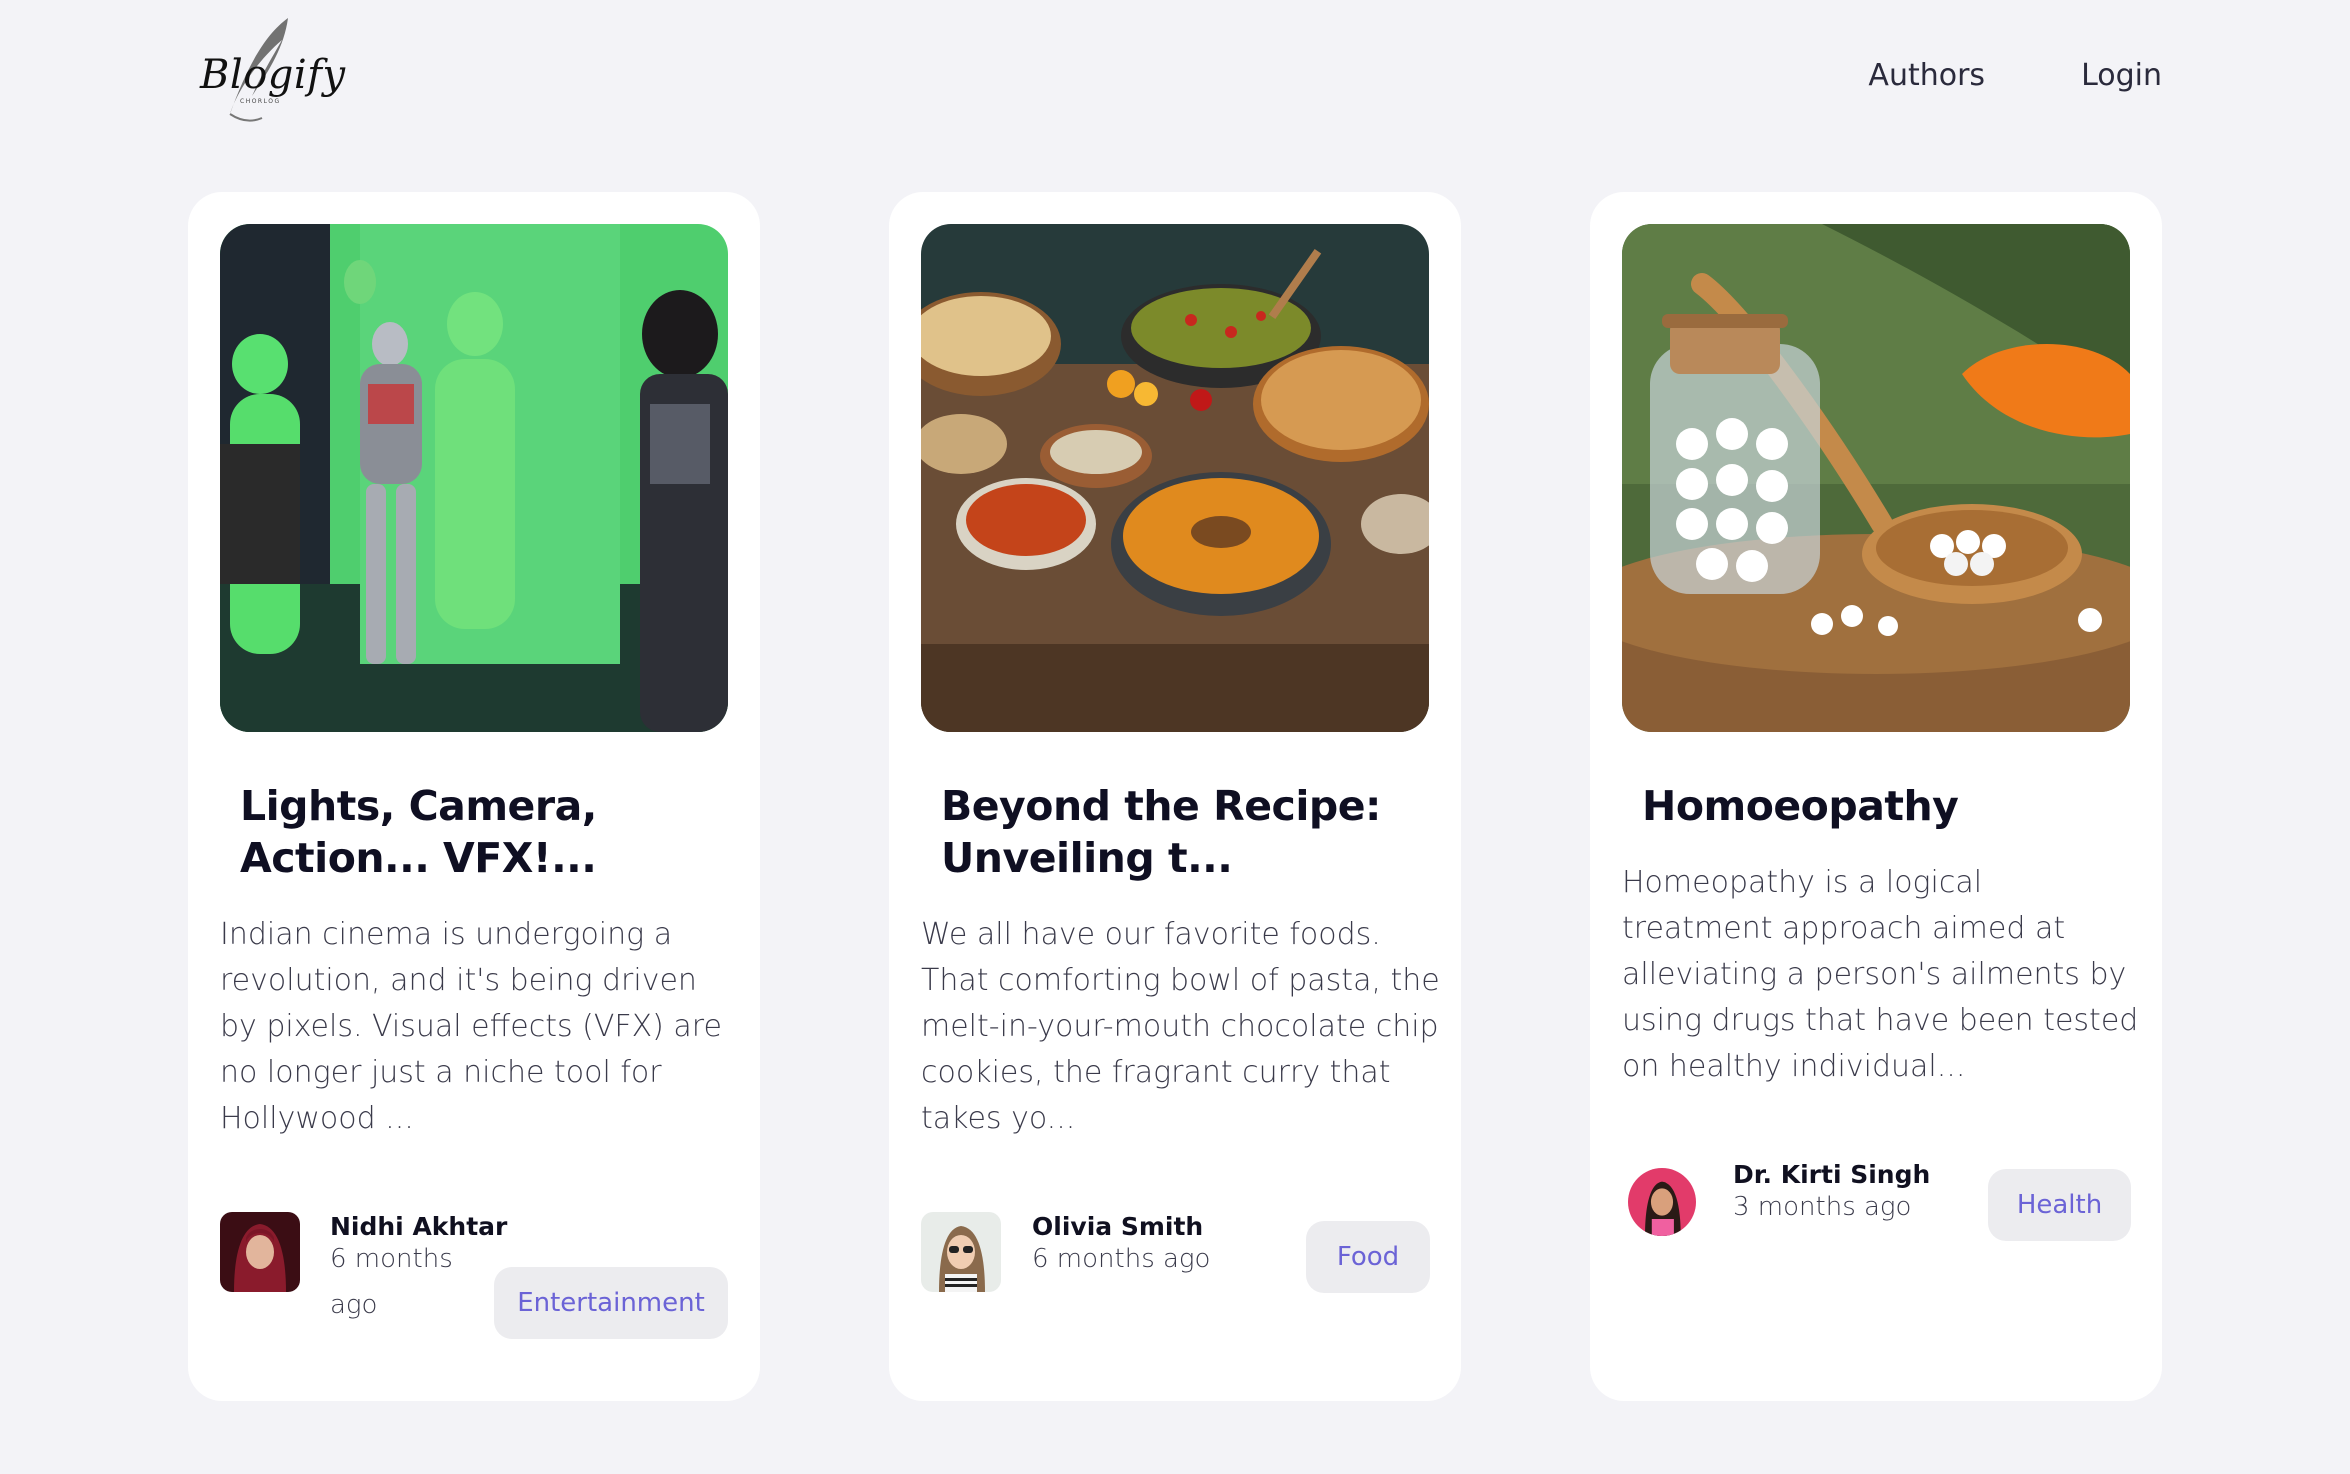 The width and height of the screenshot is (2350, 1474). I want to click on post-thumbnail-food, so click(1175, 478).